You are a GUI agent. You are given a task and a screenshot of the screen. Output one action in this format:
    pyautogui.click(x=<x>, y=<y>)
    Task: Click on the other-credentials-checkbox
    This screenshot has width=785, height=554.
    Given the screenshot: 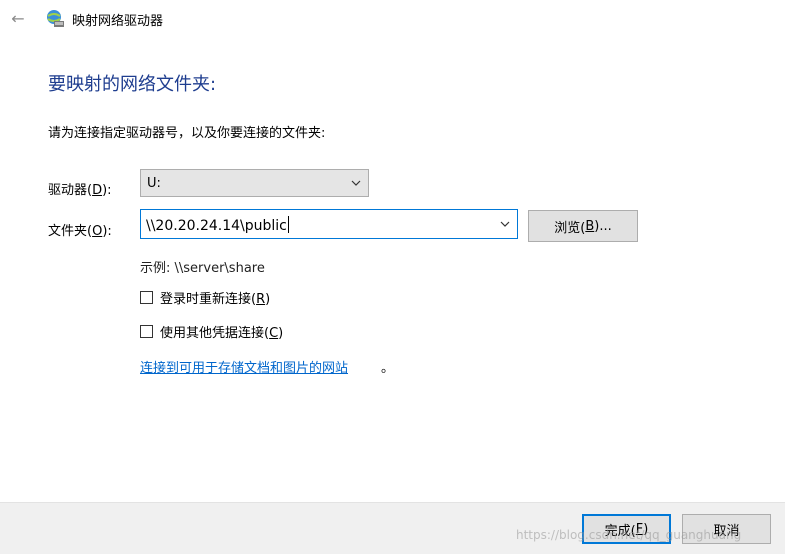 What is the action you would take?
    pyautogui.click(x=146, y=331)
    